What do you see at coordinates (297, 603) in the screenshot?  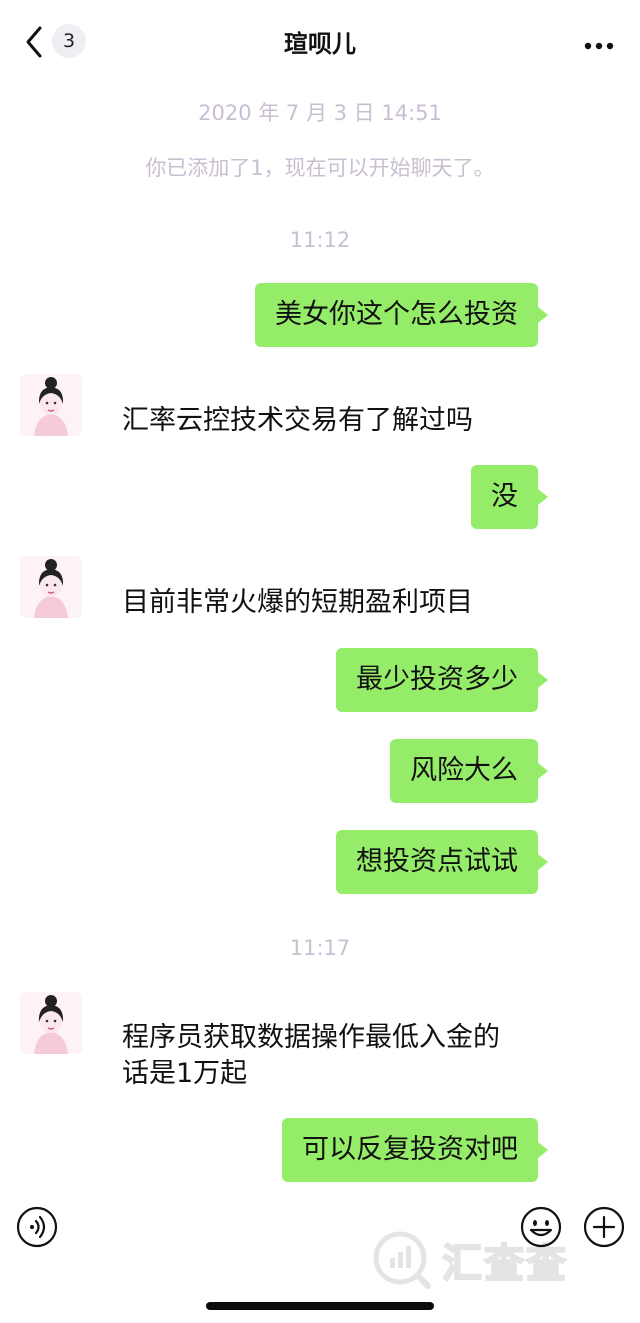 I see `incoming-message-bubble: 目前非常火爆的短期盈利项目` at bounding box center [297, 603].